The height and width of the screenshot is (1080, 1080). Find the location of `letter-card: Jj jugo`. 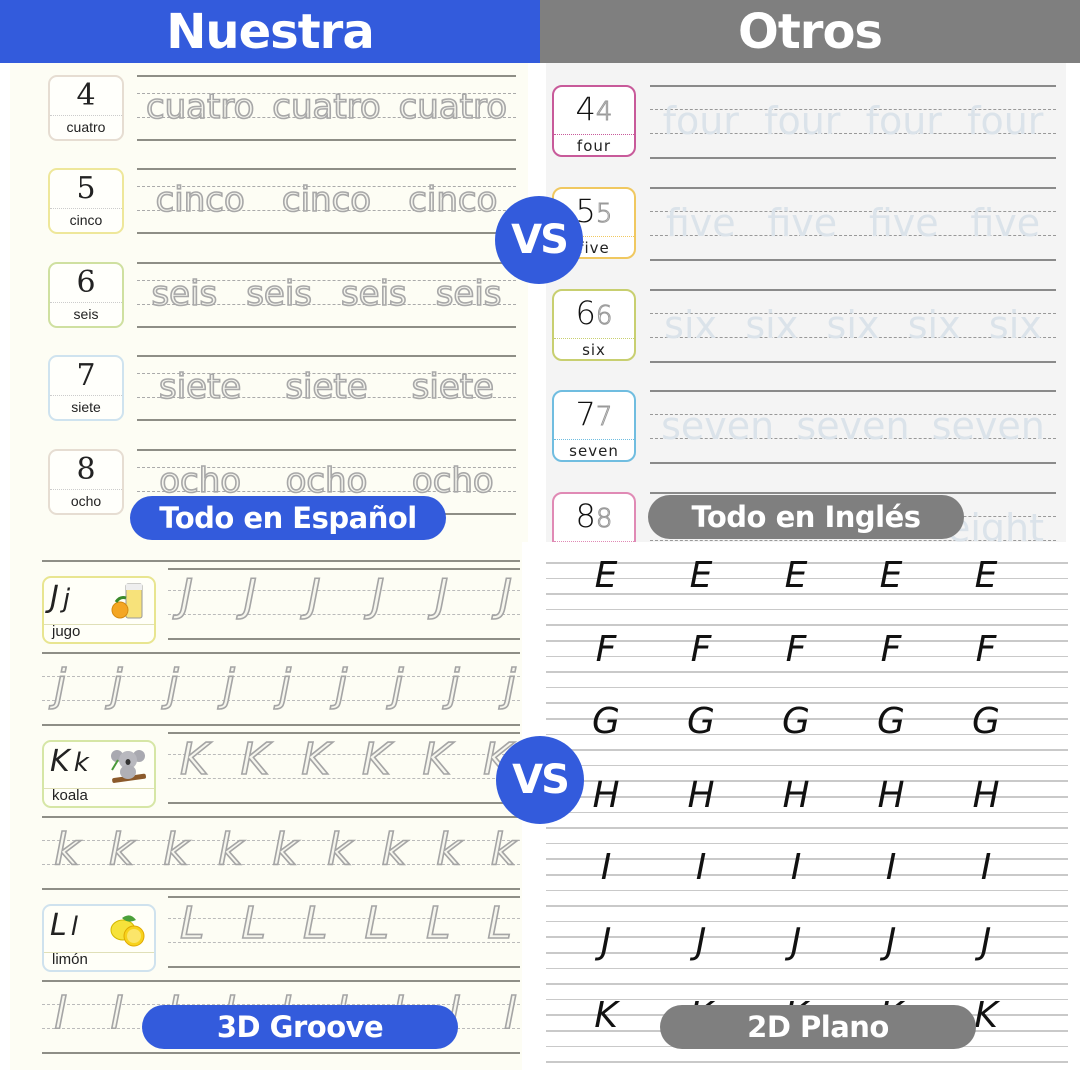

letter-card: Jj jugo is located at coordinates (99, 610).